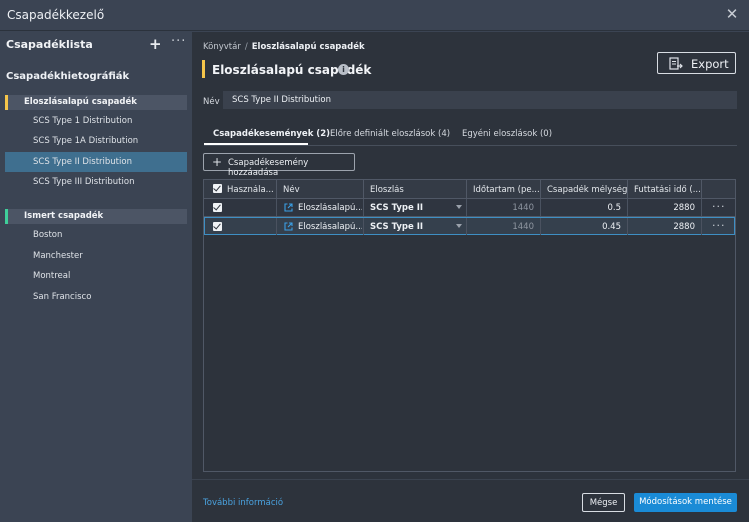  Describe the element at coordinates (203, 69) in the screenshot. I see `title-accent-bar` at that location.